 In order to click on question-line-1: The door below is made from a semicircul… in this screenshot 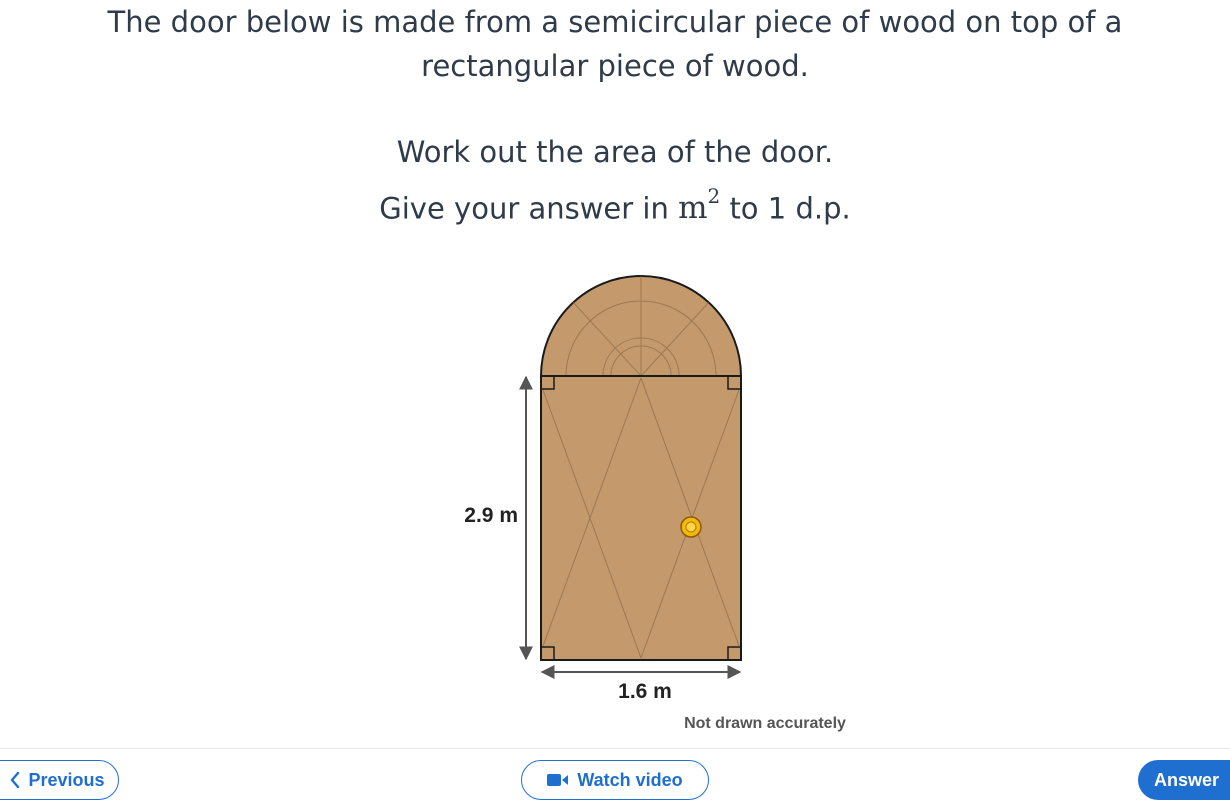, I will do `click(615, 22)`.